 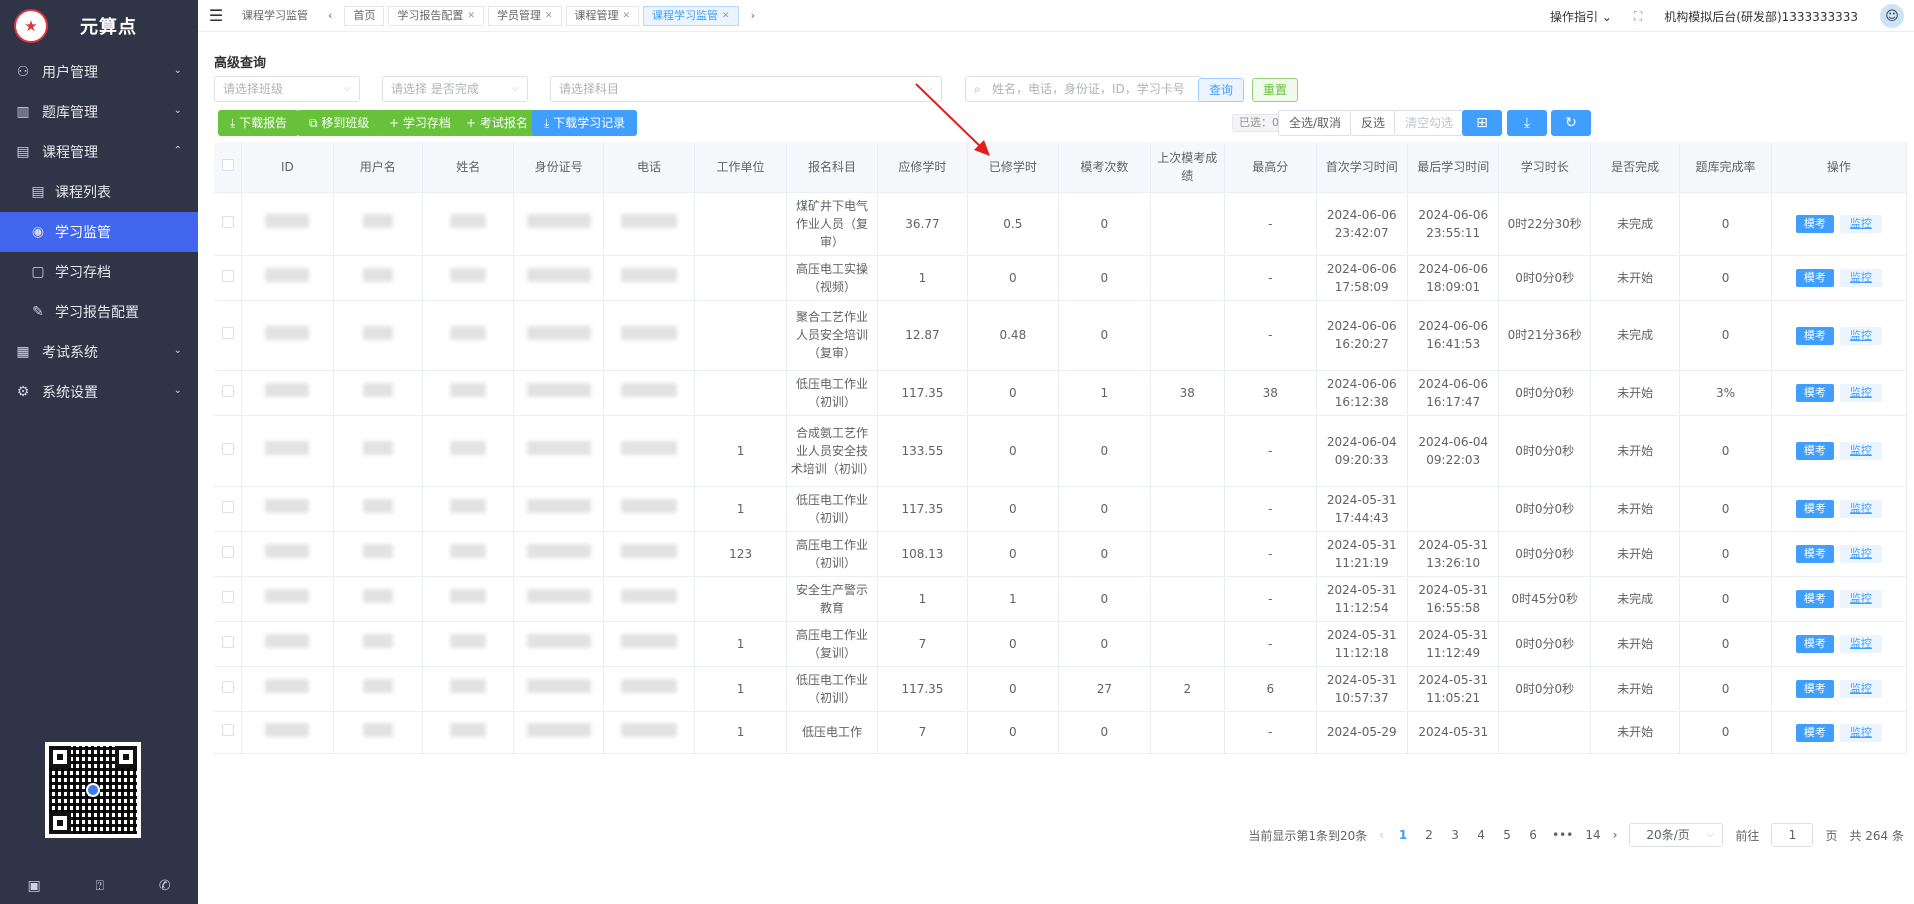 What do you see at coordinates (746, 89) in the screenshot?
I see `subject-select: 请选择科目 ⌵` at bounding box center [746, 89].